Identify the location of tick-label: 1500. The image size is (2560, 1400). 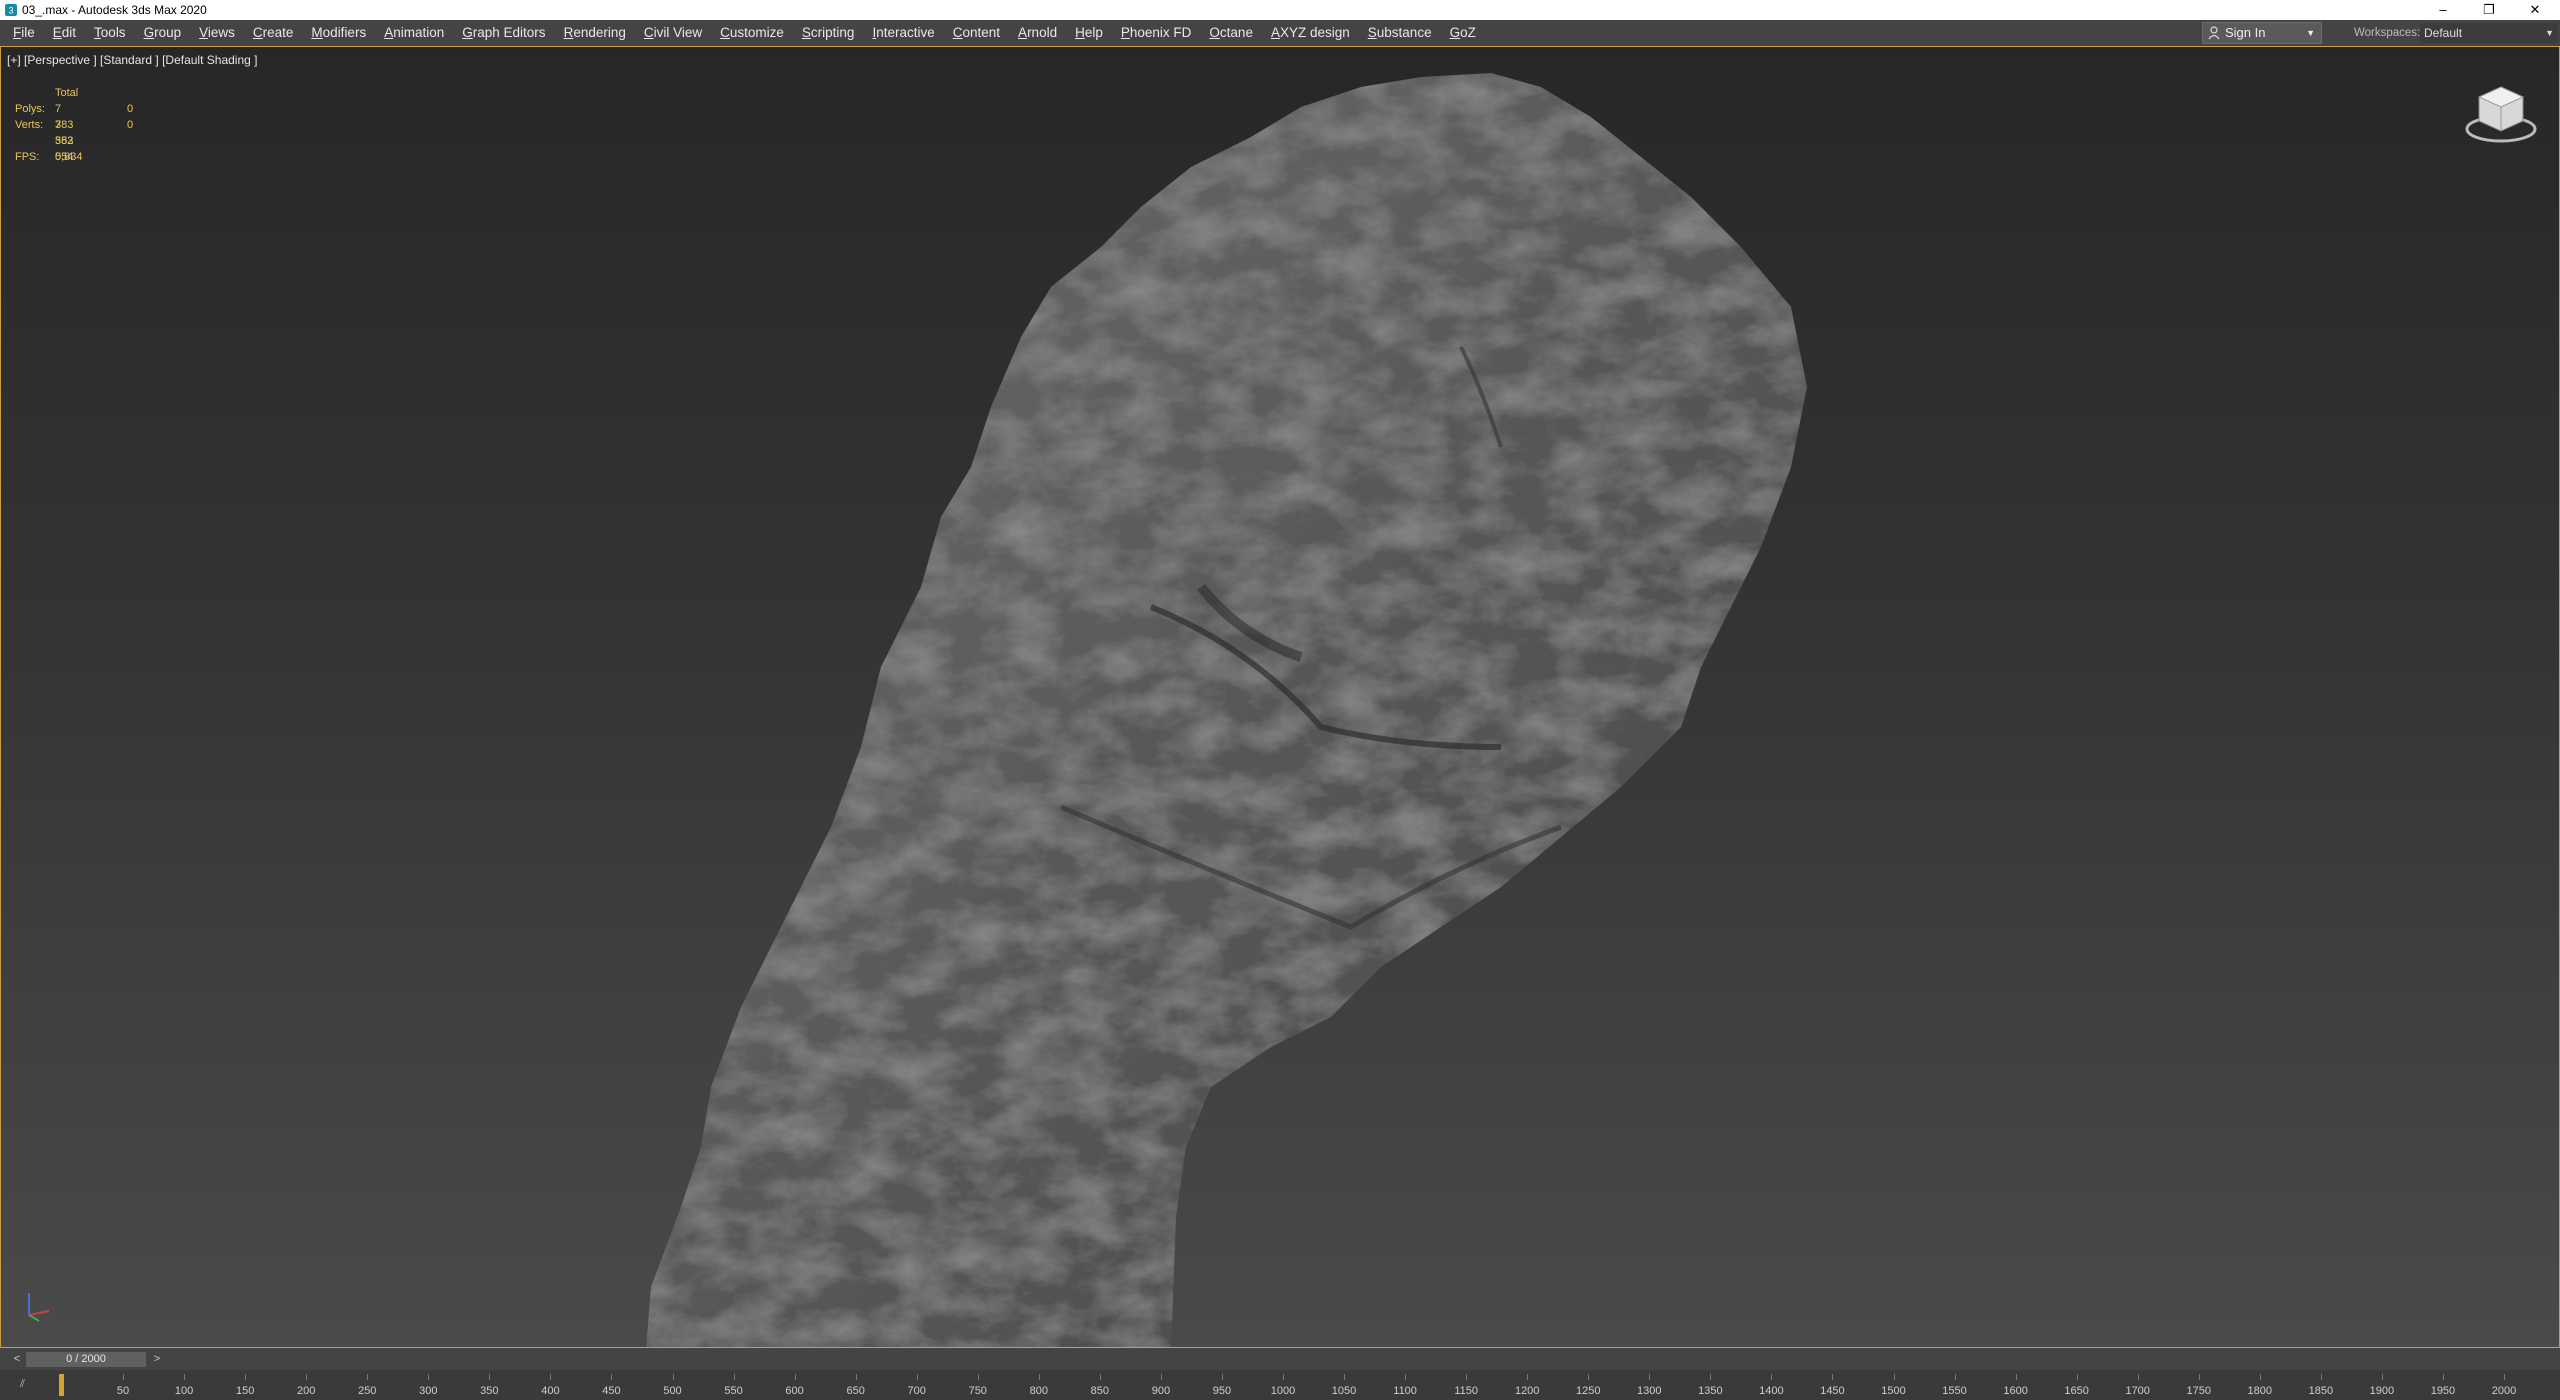
(1893, 1391).